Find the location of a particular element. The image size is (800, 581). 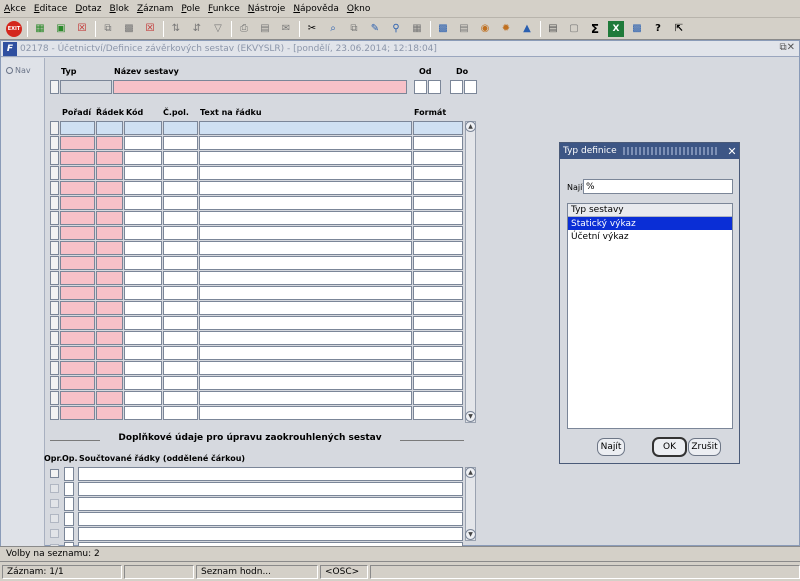

menu-item-9: Okno is located at coordinates (359, 9).